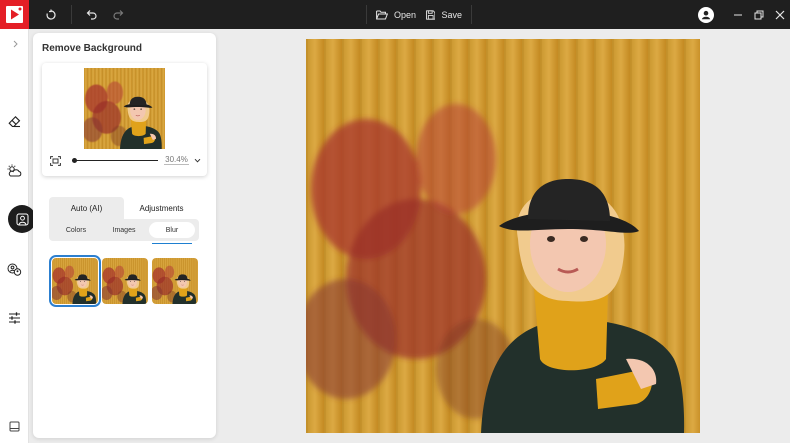 The image size is (790, 443). I want to click on user-avatar-icon, so click(706, 14).